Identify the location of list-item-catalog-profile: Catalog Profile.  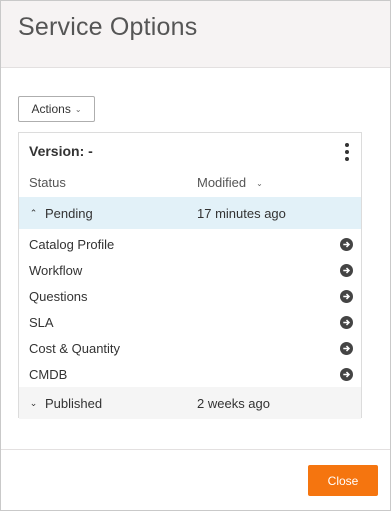
(190, 245).